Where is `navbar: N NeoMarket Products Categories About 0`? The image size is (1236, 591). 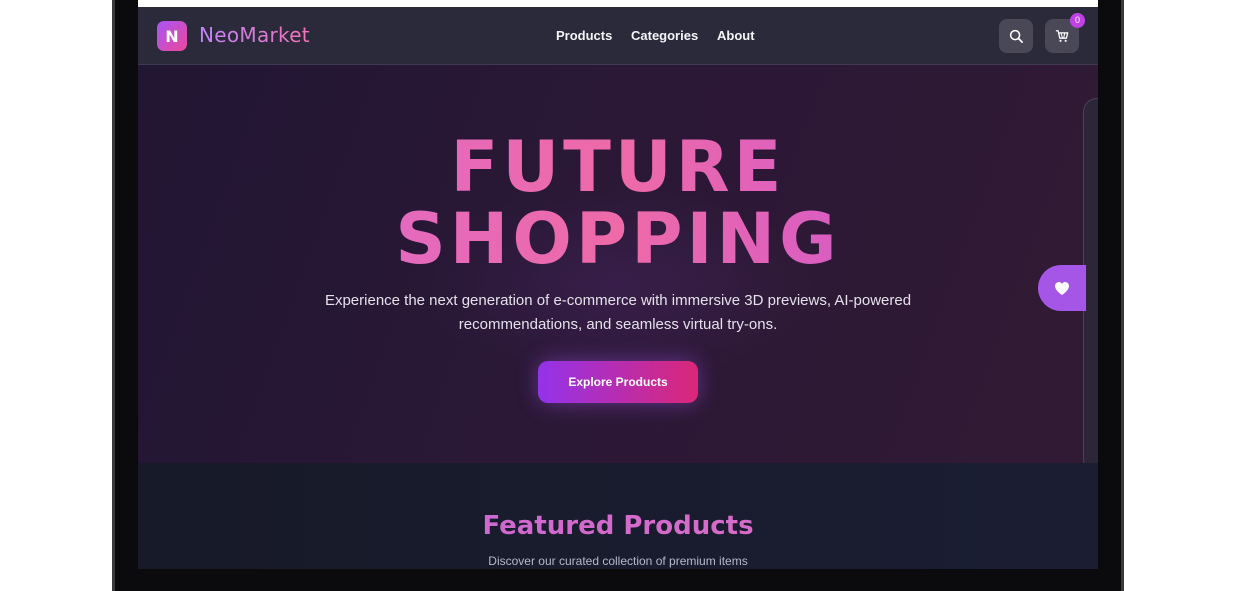
navbar: N NeoMarket Products Categories About 0 is located at coordinates (618, 36).